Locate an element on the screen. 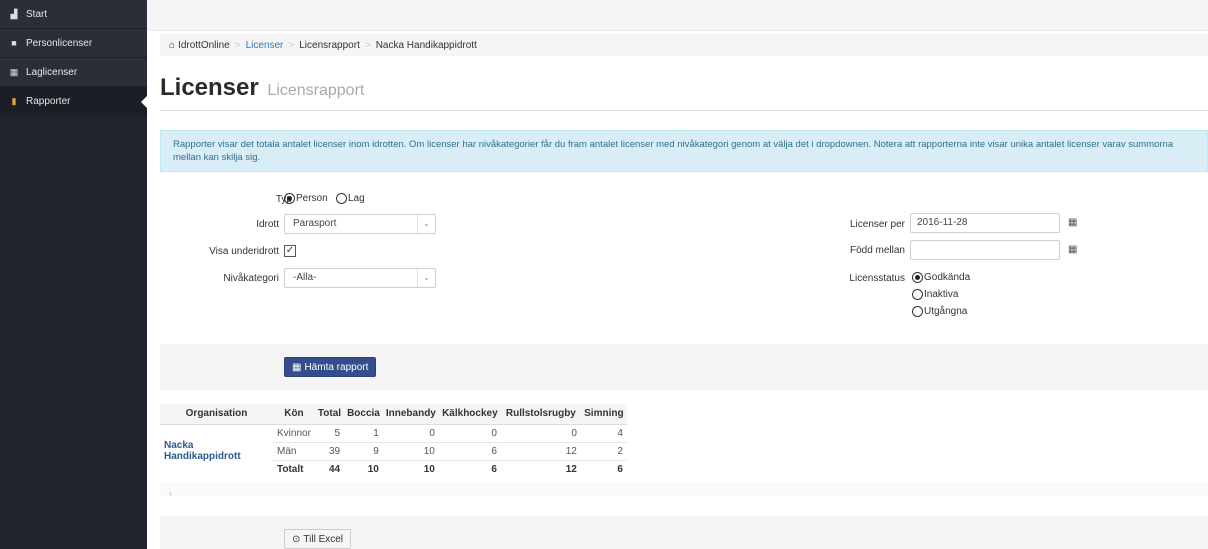 This screenshot has width=1208, height=549. home-icon: ⌂ is located at coordinates (172, 45).